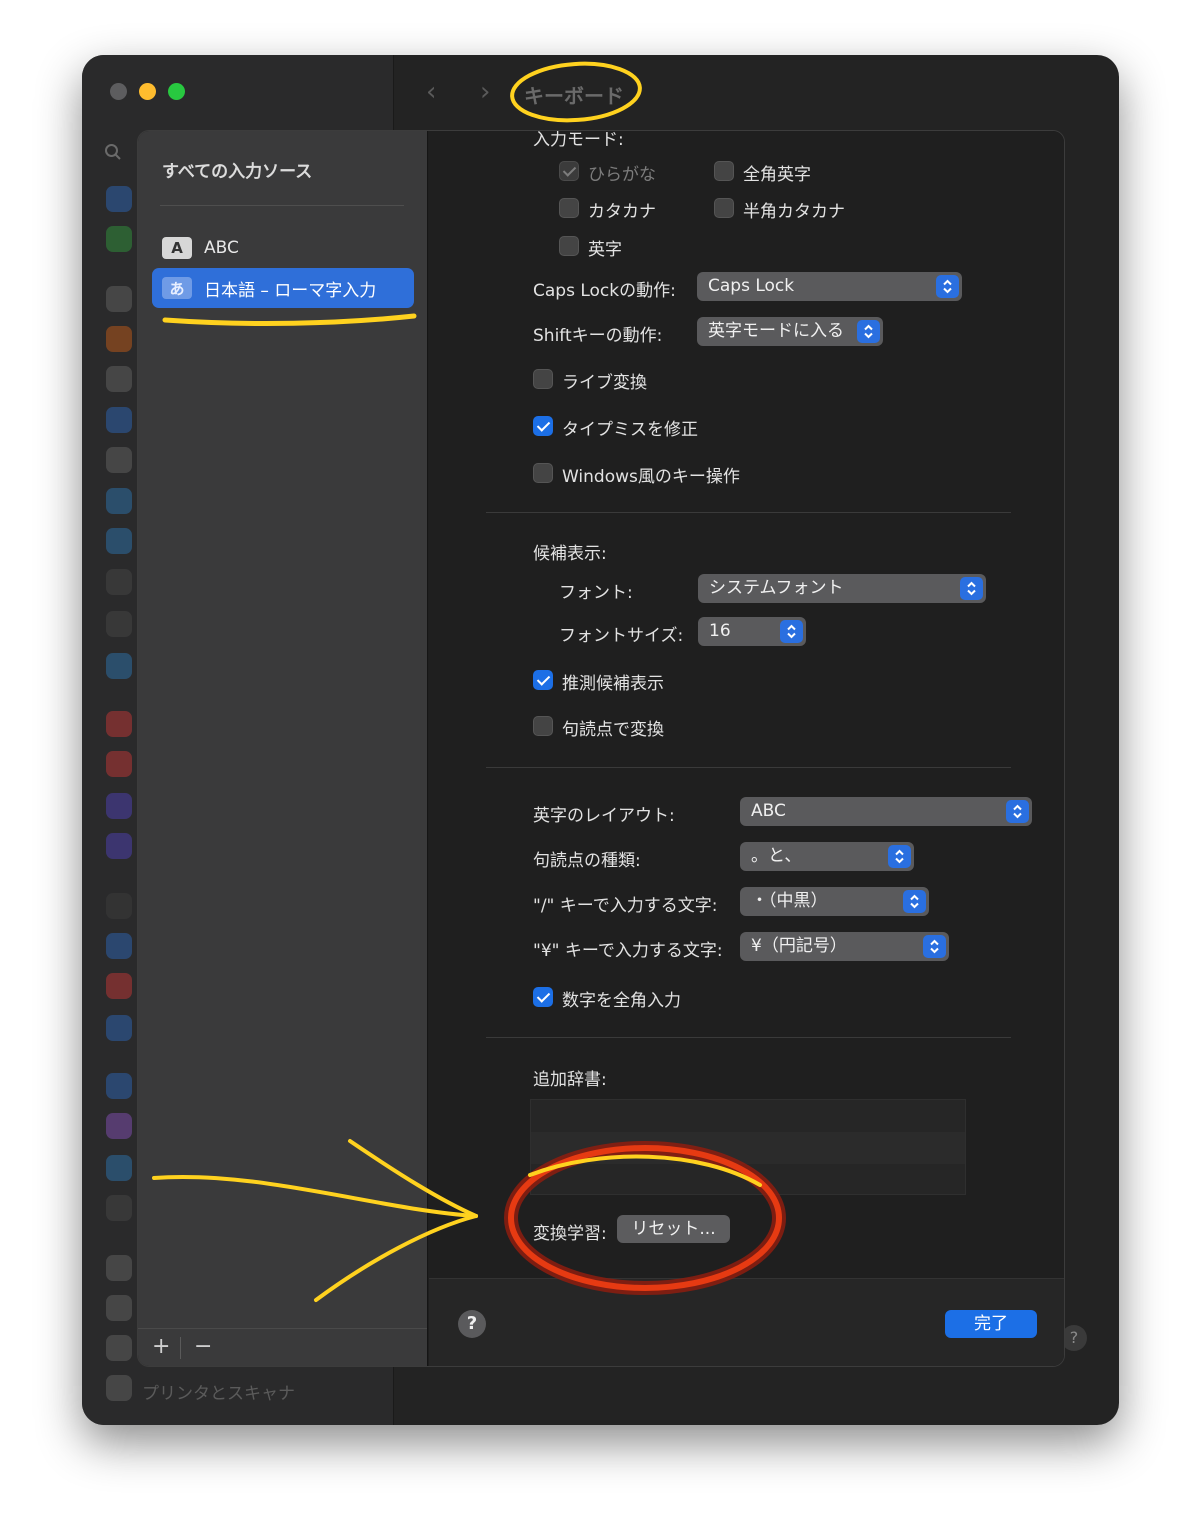 This screenshot has height=1533, width=1200. Describe the element at coordinates (119, 299) in the screenshot. I see `general-icon` at that location.